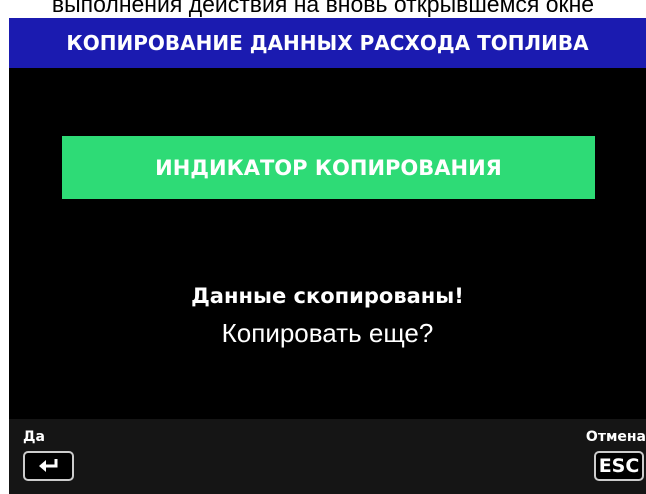  I want to click on yes-button, so click(48, 466).